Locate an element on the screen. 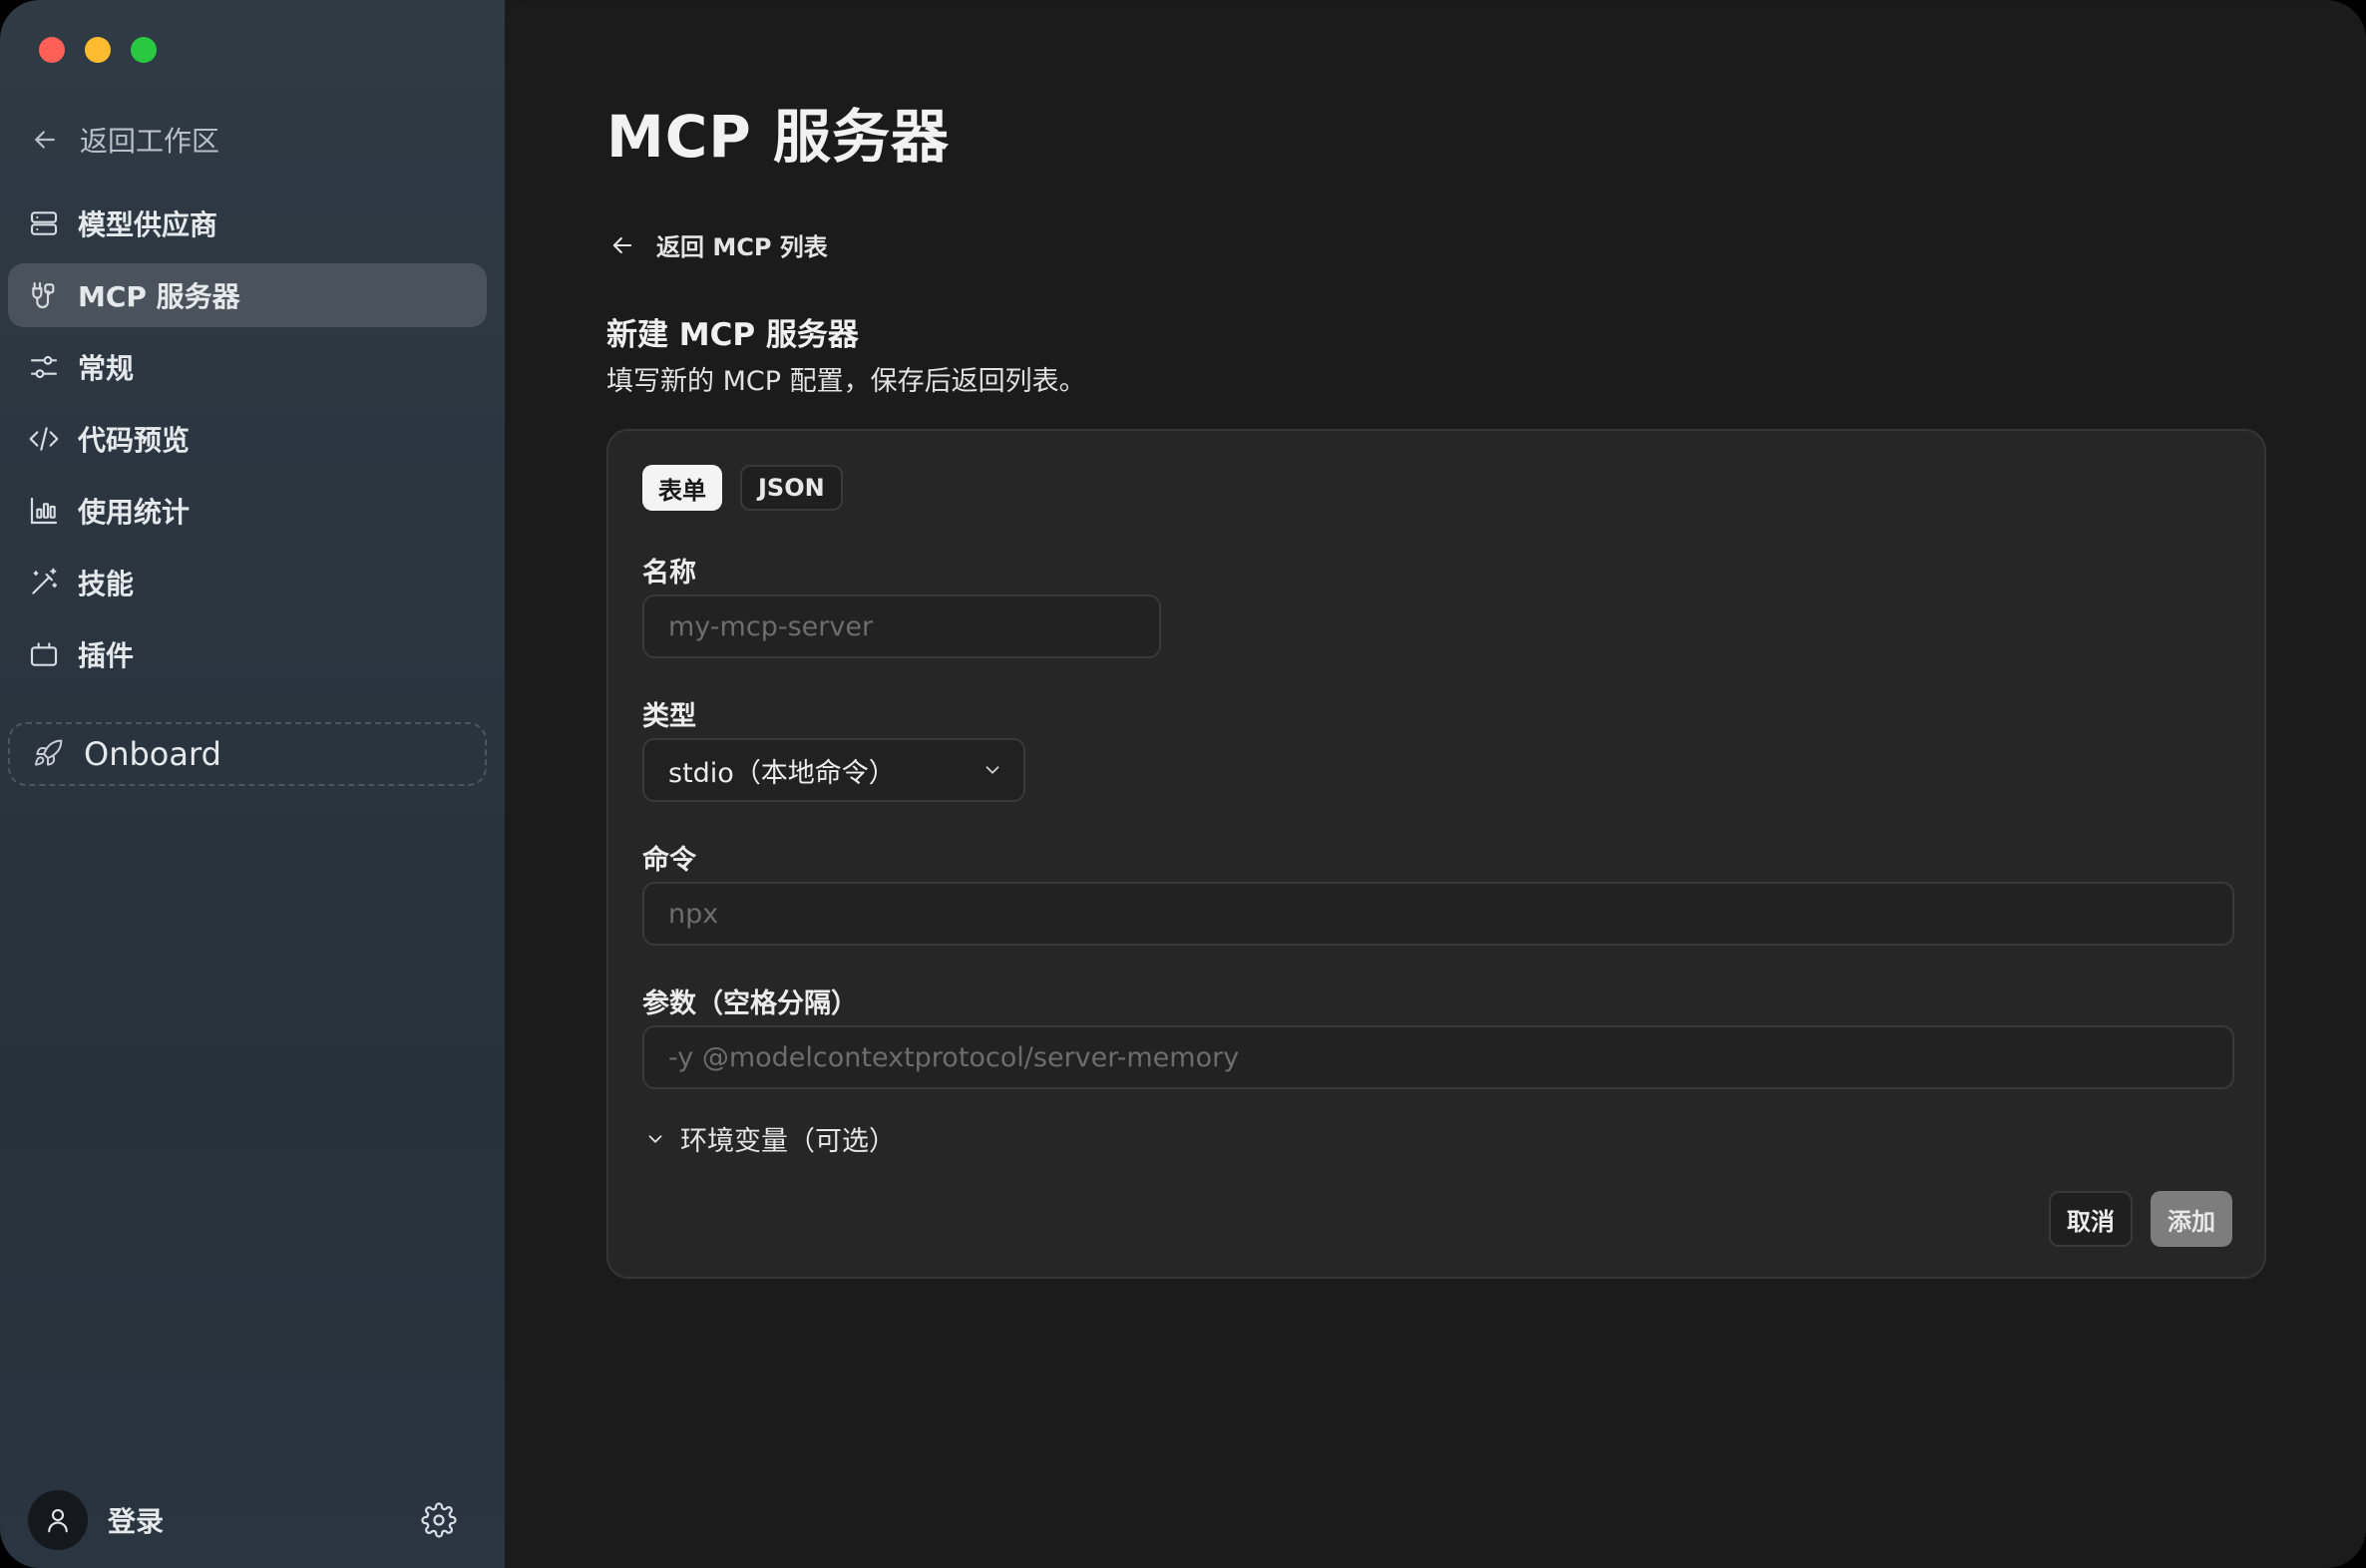 This screenshot has width=2366, height=1568. args-label: 参数（空格分隔） is located at coordinates (750, 1004).